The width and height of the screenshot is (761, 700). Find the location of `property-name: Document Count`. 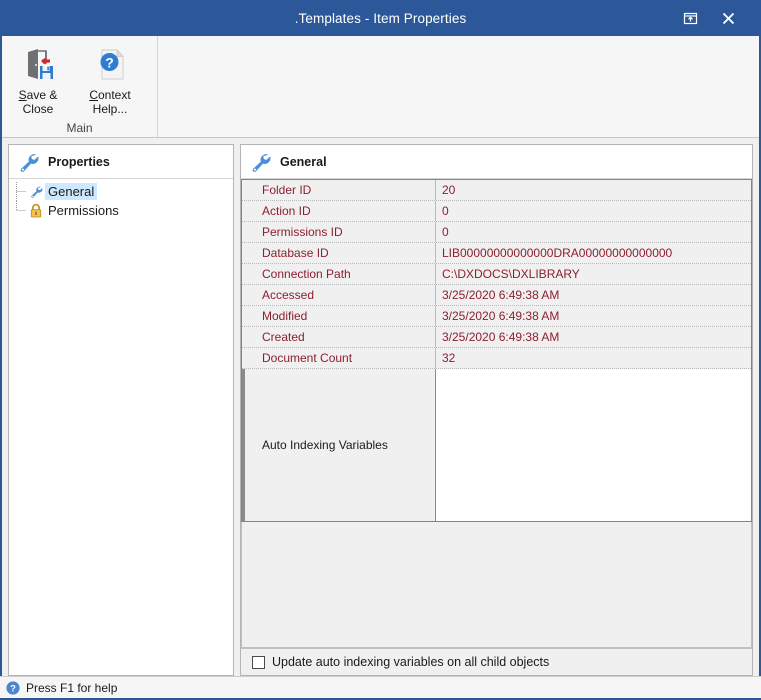

property-name: Document Count is located at coordinates (339, 358).